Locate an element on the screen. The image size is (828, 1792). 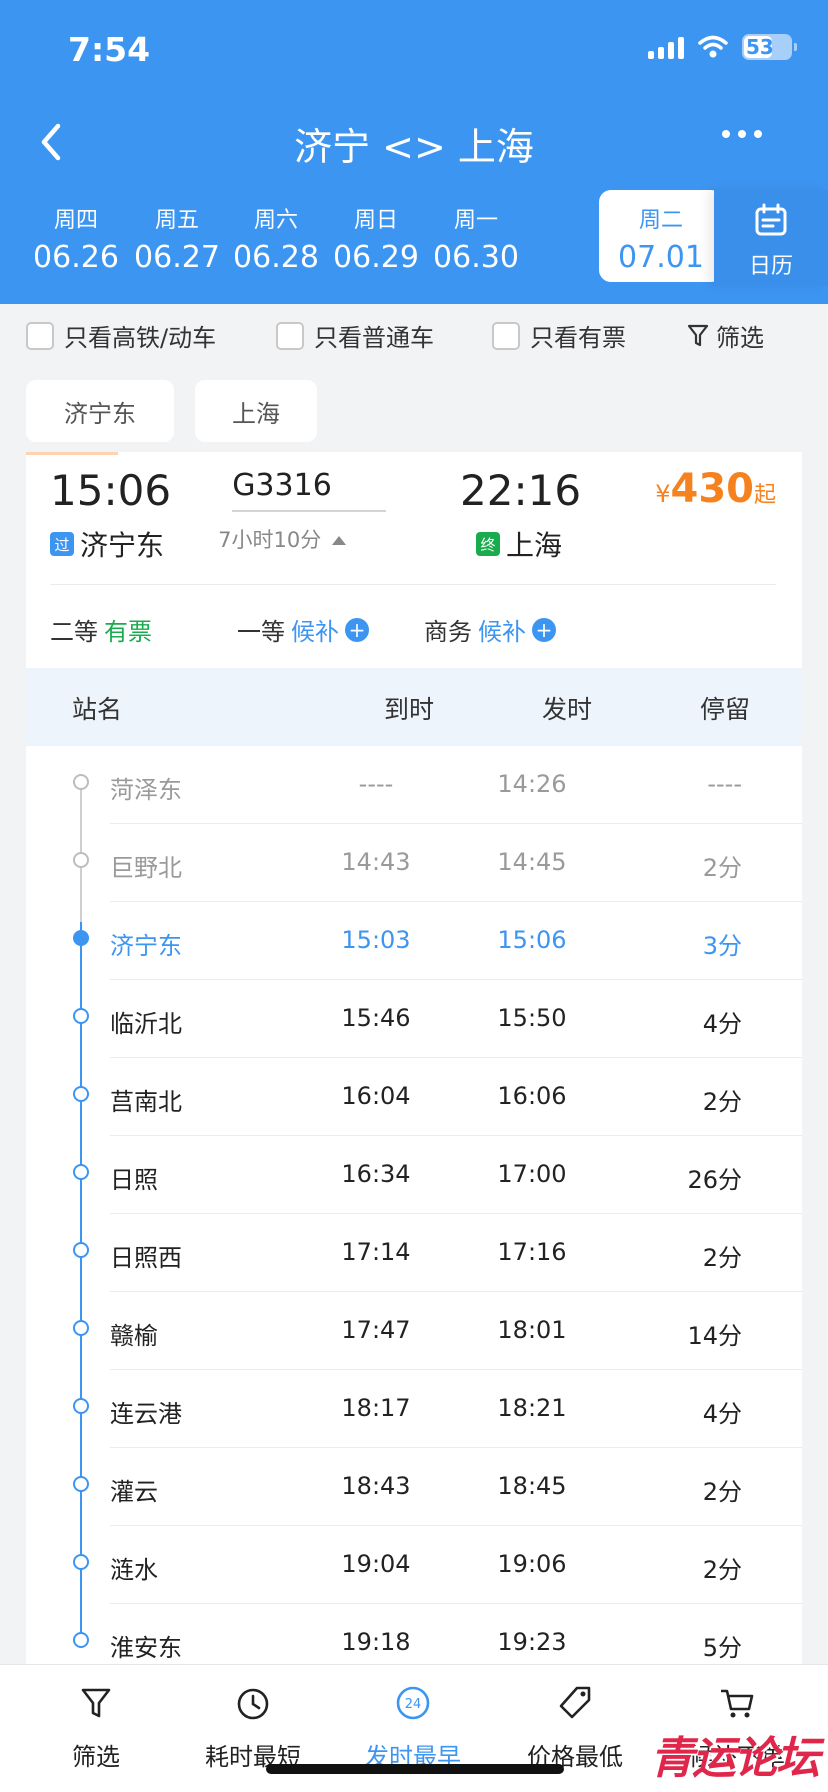
arrive-time: 16:34 is located at coordinates (376, 1174).